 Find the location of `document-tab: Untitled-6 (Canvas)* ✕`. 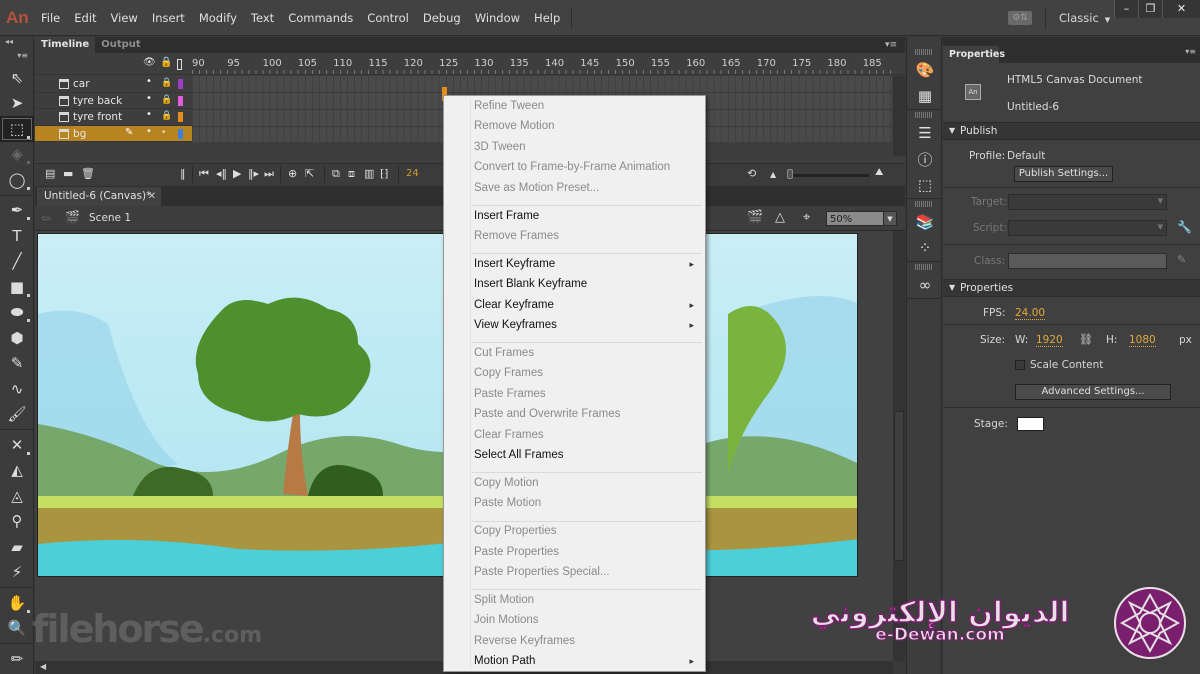

document-tab: Untitled-6 (Canvas)* ✕ is located at coordinates (99, 196).